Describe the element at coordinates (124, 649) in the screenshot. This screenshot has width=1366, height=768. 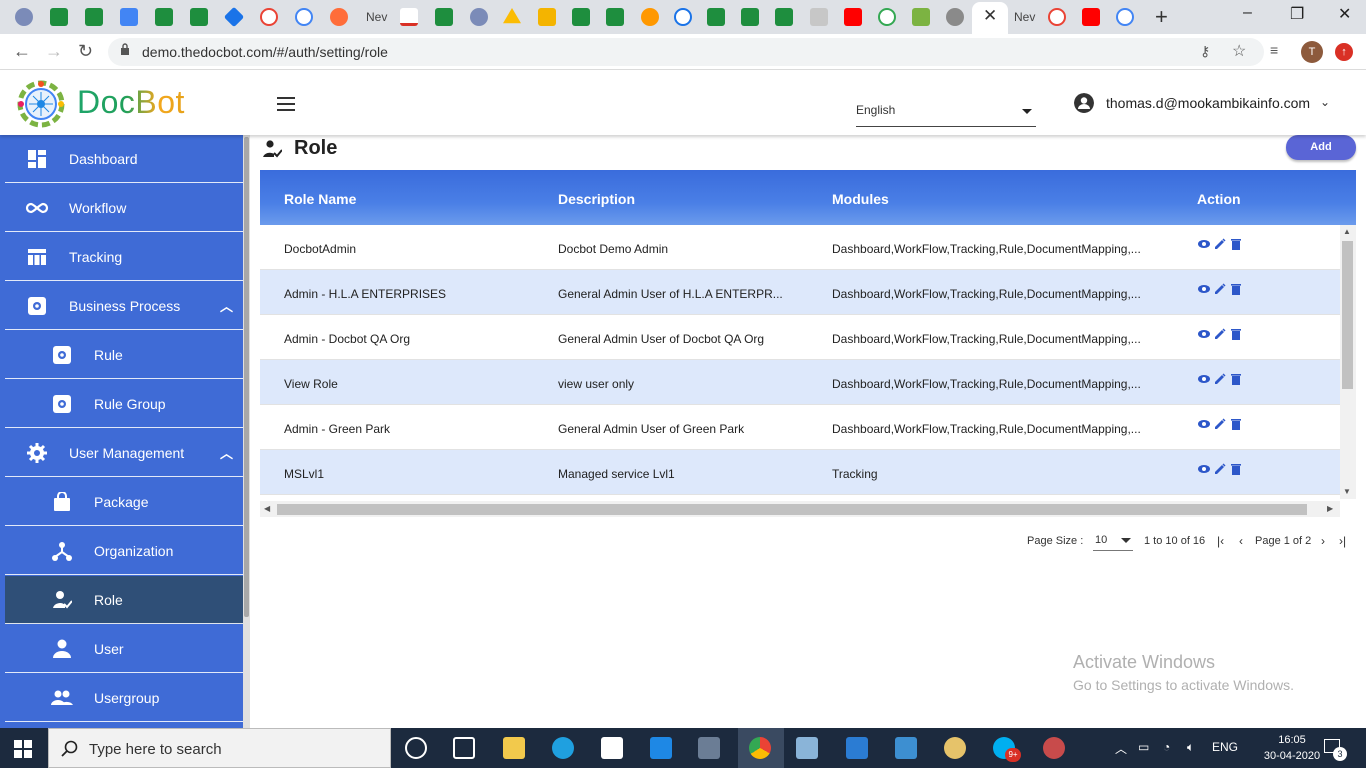
I see `sidebar-item-user: User` at that location.